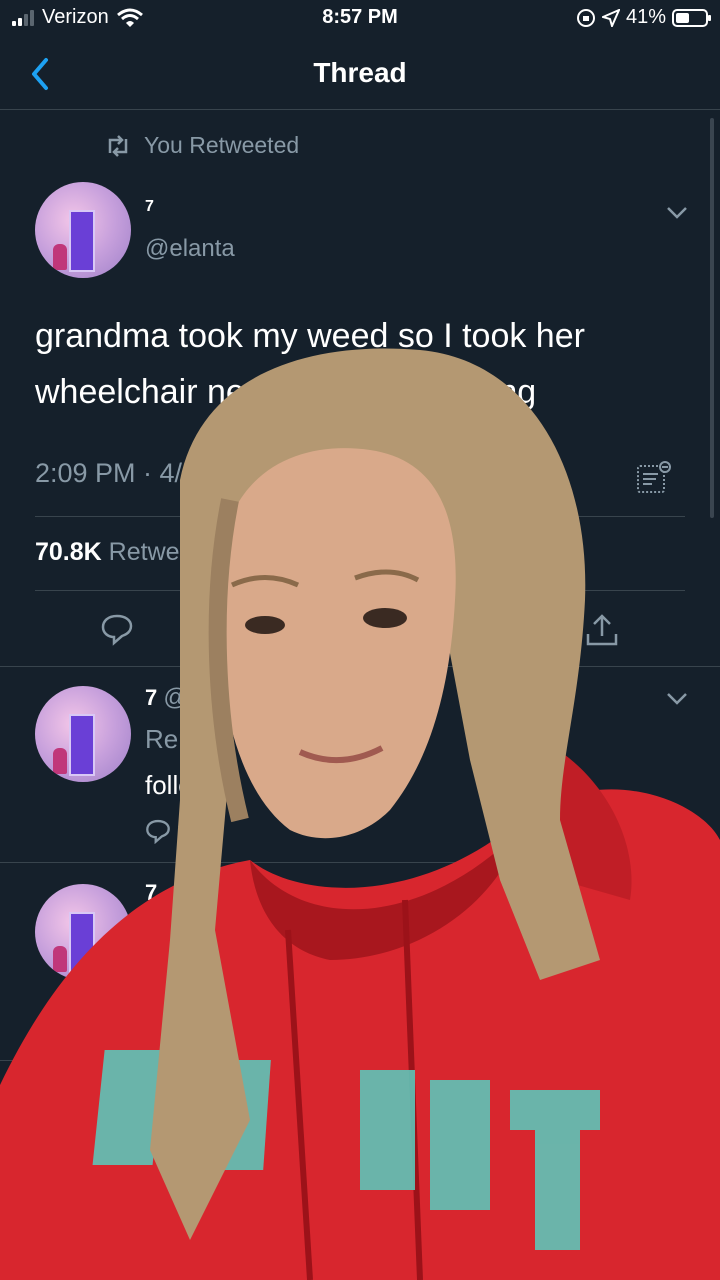 Image resolution: width=720 pixels, height=1280 pixels. I want to click on battery-icon, so click(691, 17).